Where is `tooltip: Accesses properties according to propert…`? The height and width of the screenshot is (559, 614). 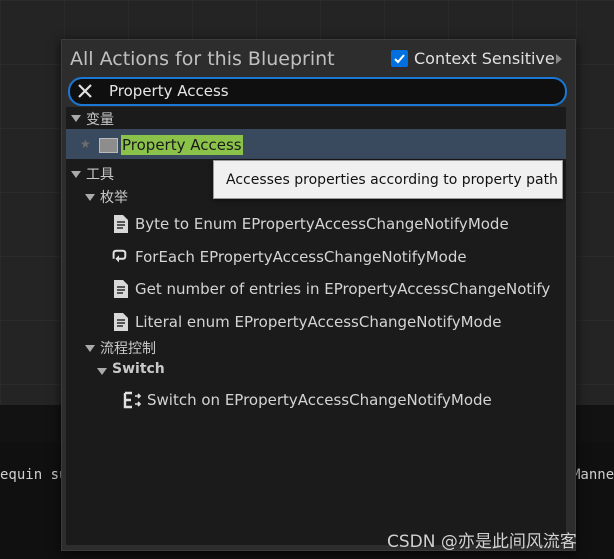
tooltip: Accesses properties according to propert… is located at coordinates (388, 179).